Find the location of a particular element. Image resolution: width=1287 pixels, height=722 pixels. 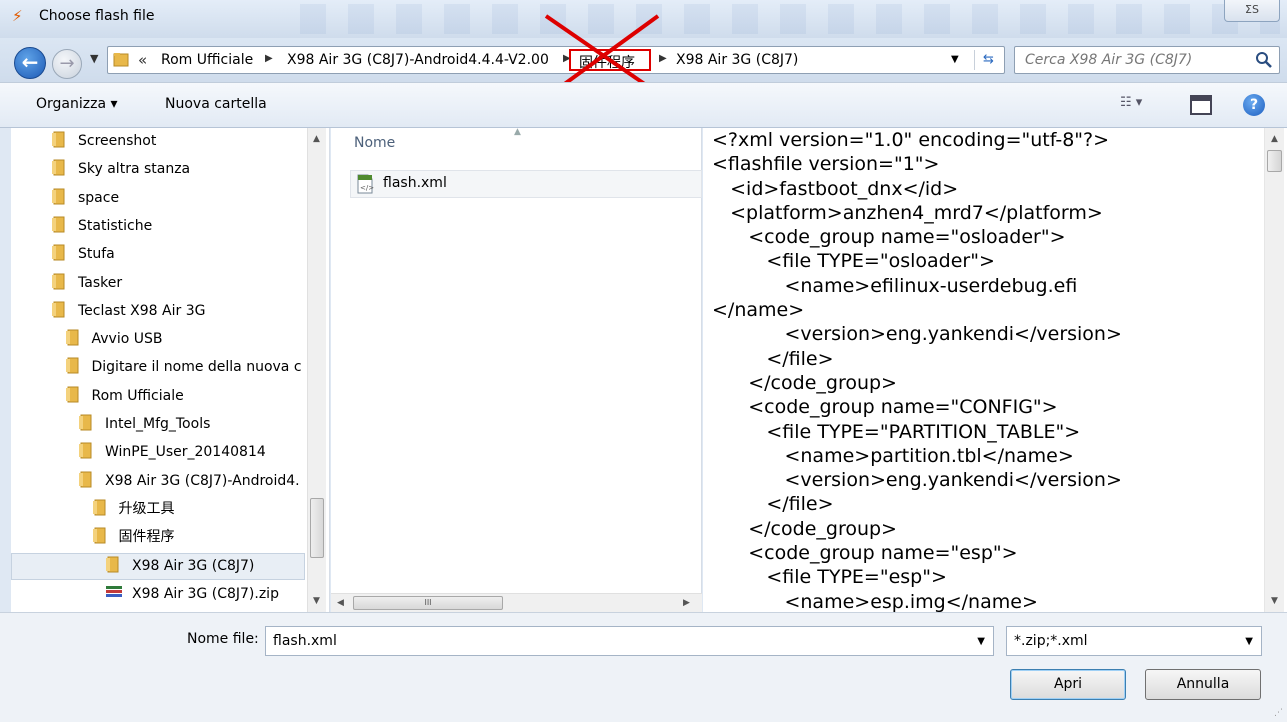

nav-item-label: Screenshot is located at coordinates (117, 141).